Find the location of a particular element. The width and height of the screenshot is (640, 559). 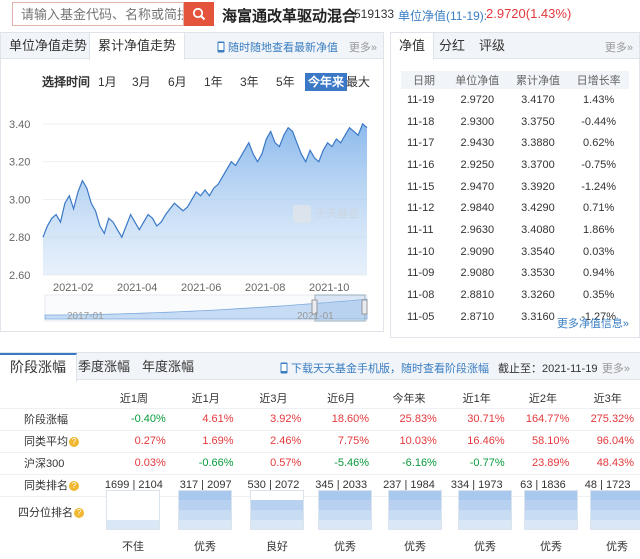

x-tick-label: 2021-04 is located at coordinates (137, 288).